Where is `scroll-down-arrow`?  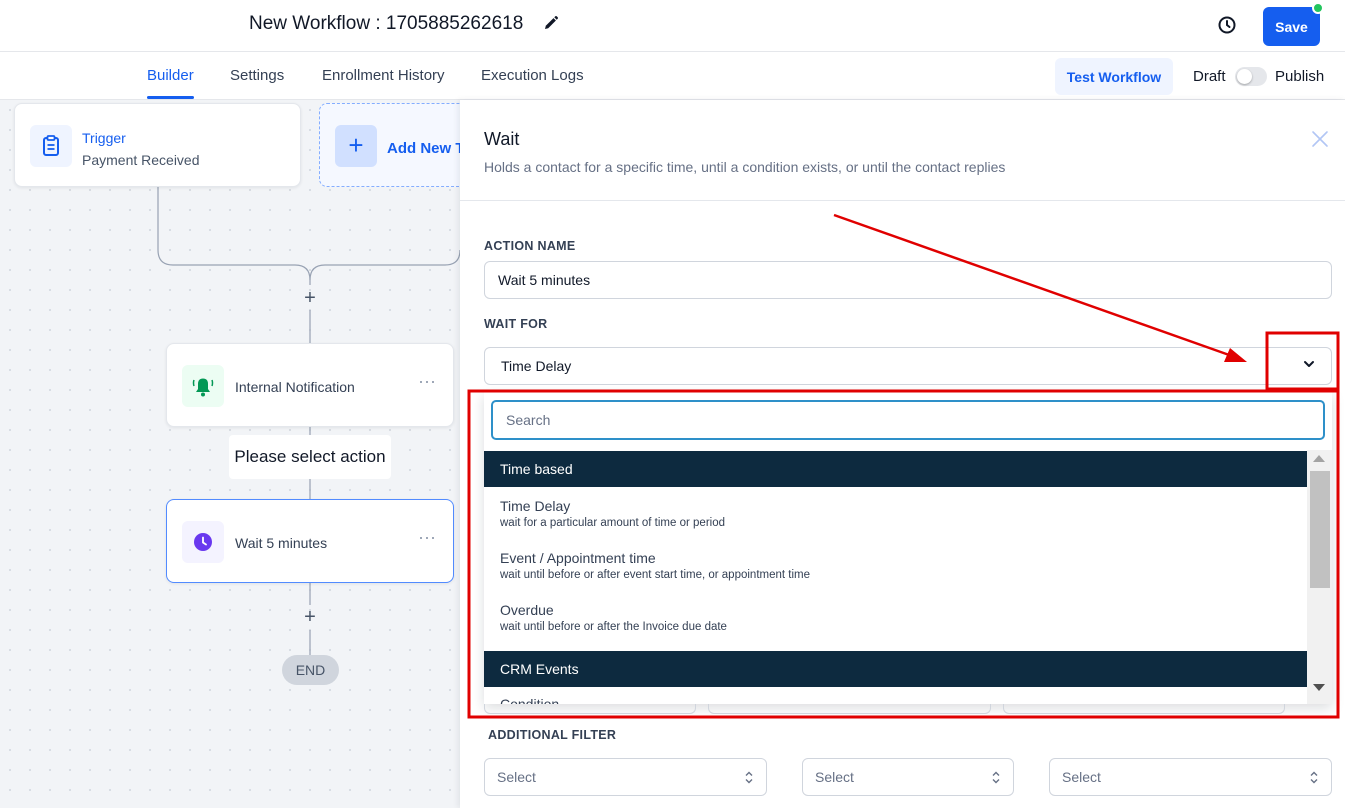
scroll-down-arrow is located at coordinates (1319, 687).